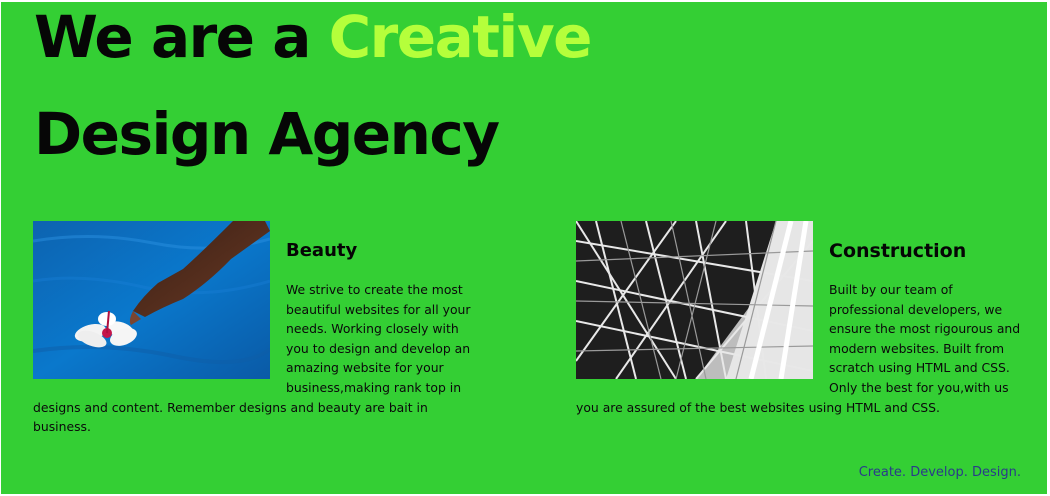 The height and width of the screenshot is (496, 1050). Describe the element at coordinates (313, 37) in the screenshot. I see `hero-title-line-1: We are a Creative` at that location.